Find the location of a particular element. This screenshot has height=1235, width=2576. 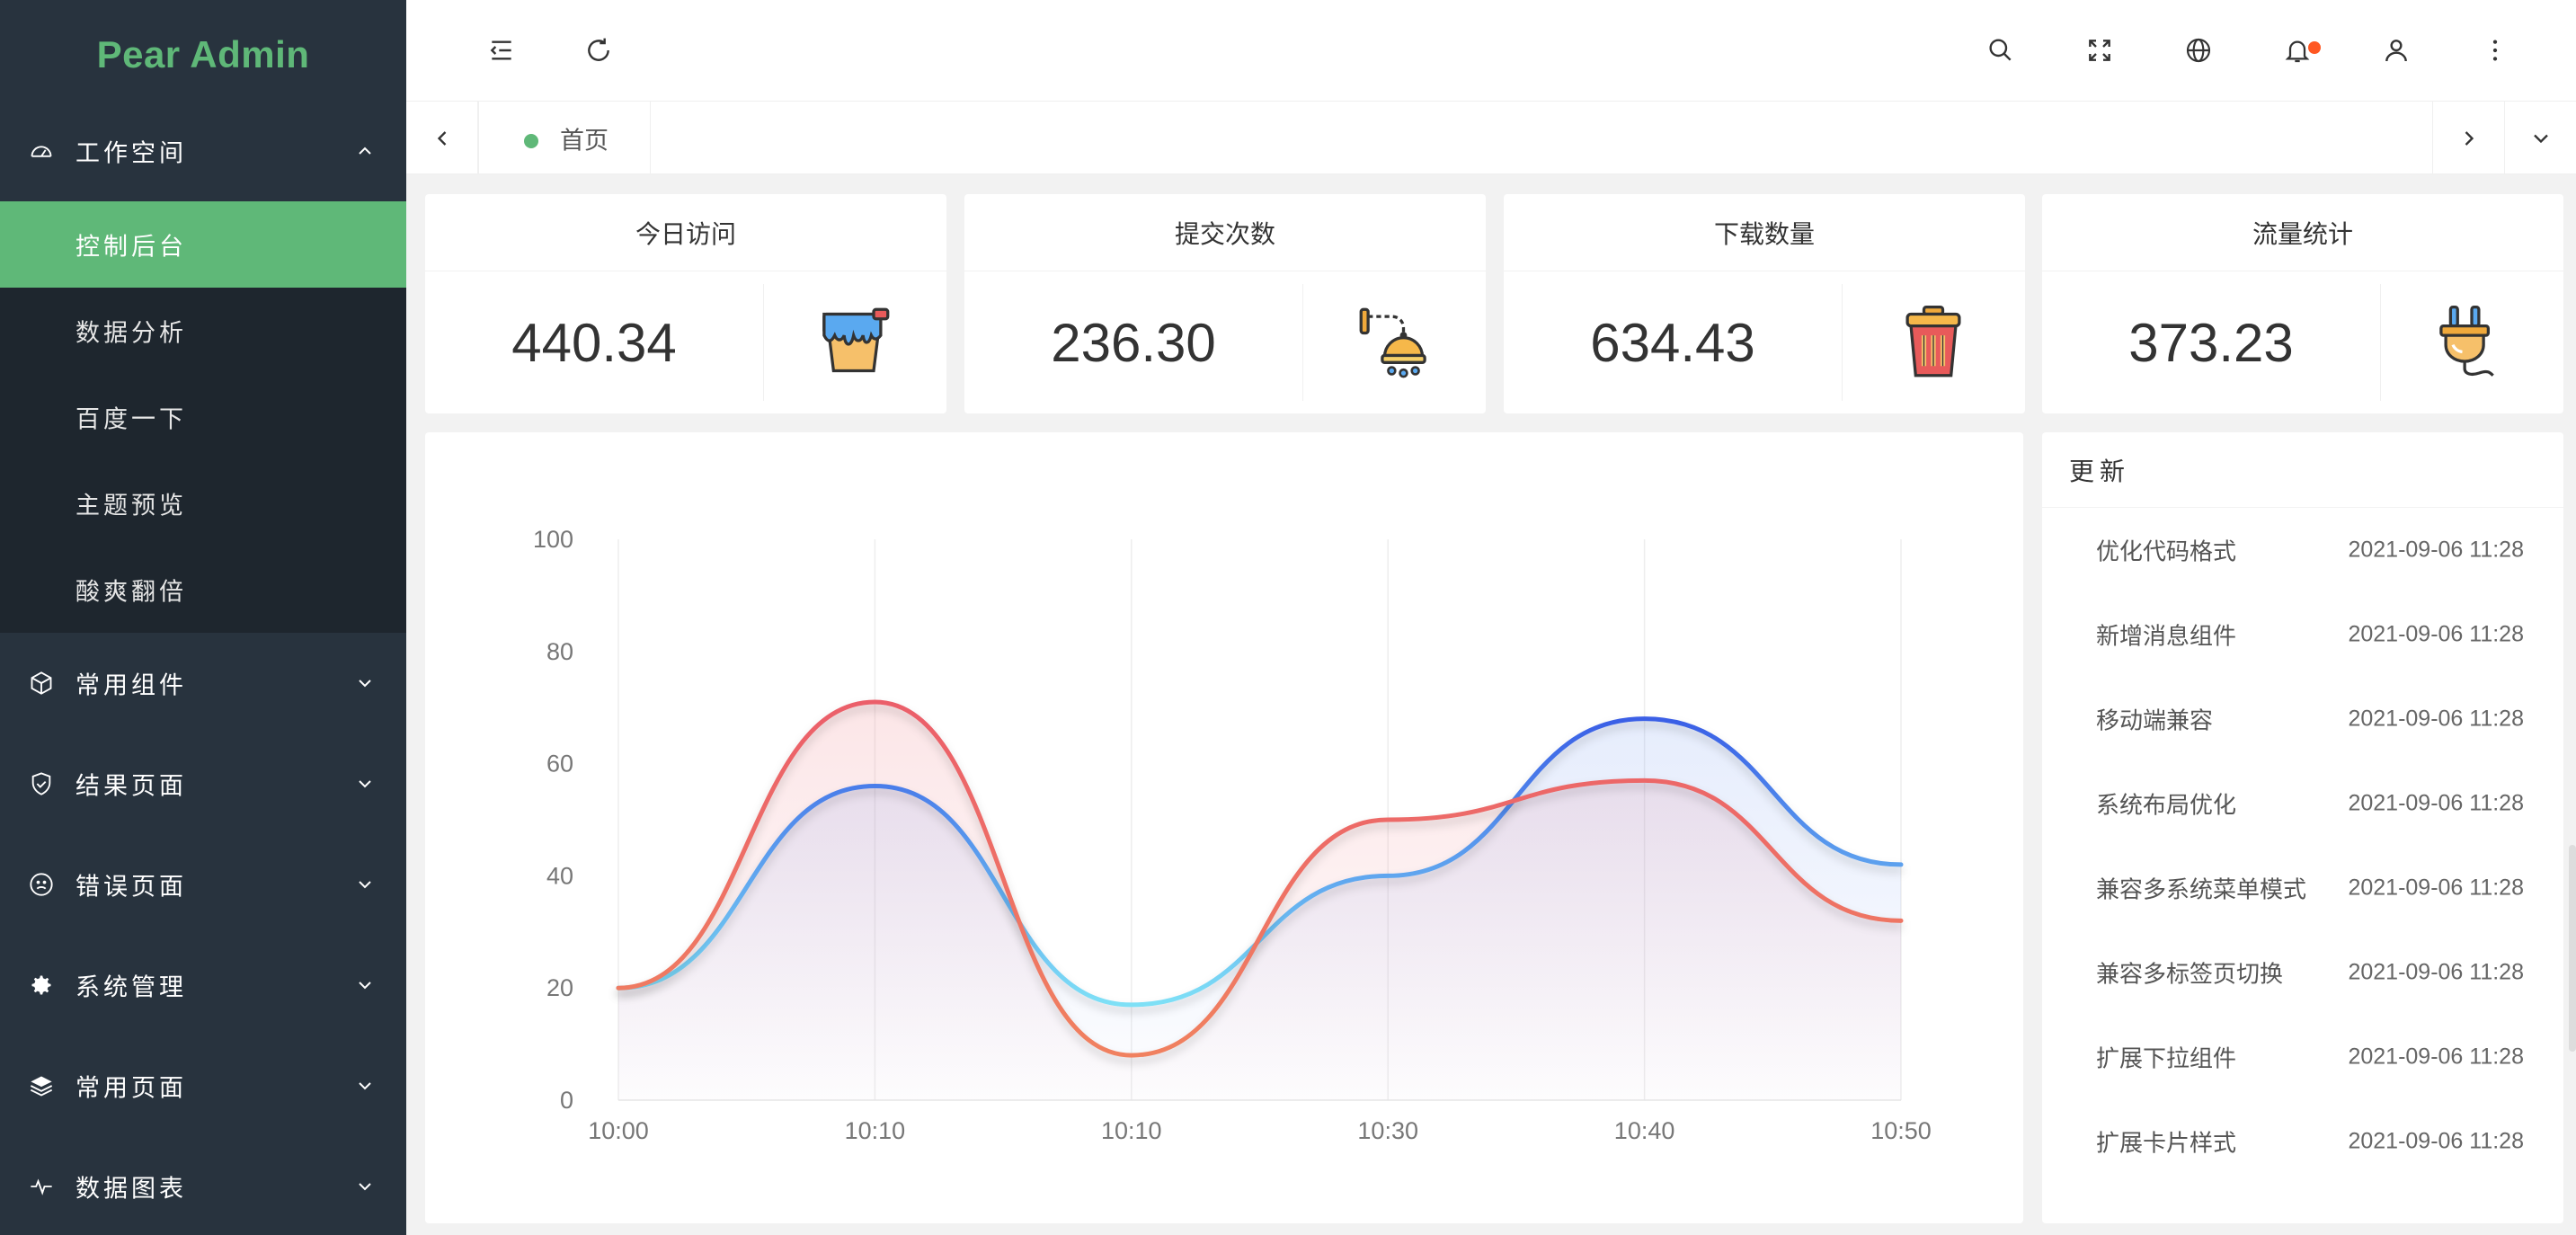

stat-card-downloads: 下载数量 634.43 is located at coordinates (1764, 303).